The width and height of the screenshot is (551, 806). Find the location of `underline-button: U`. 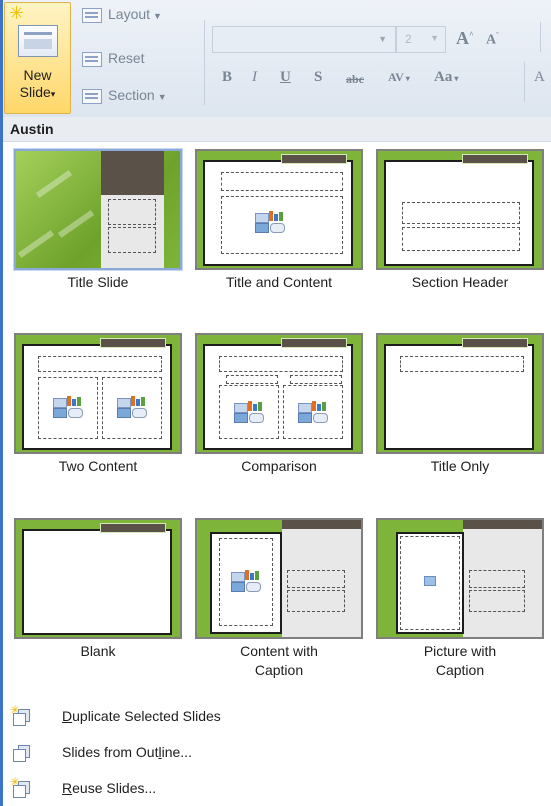

underline-button: U is located at coordinates (285, 77).